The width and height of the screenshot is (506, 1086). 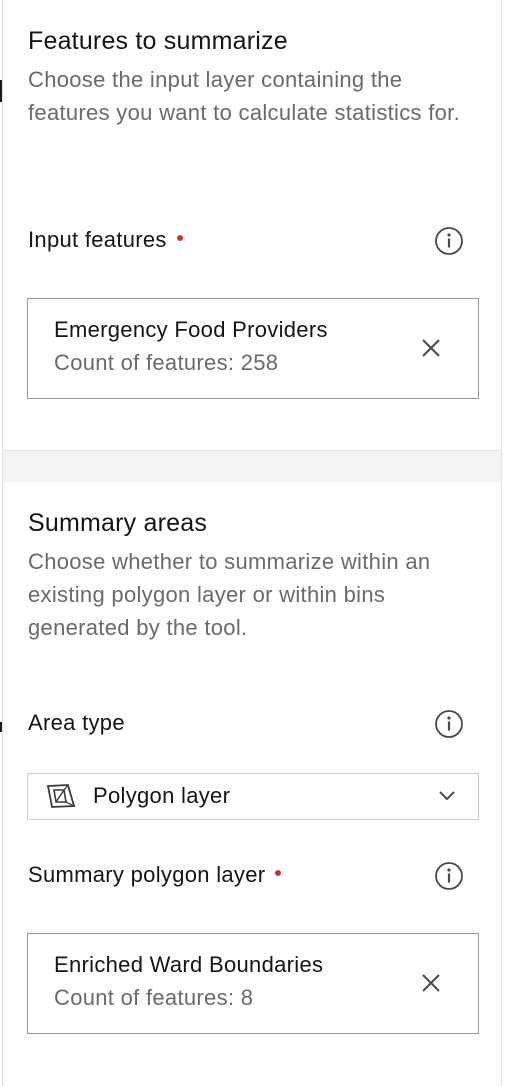 I want to click on input-layer-count: Count of features: 258, so click(x=166, y=362).